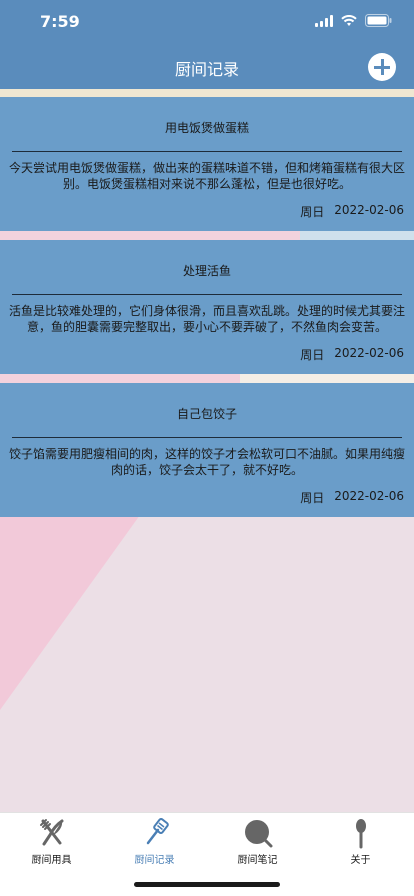 This screenshot has width=414, height=896. What do you see at coordinates (206, 414) in the screenshot?
I see `record-title: 自己包饺子` at bounding box center [206, 414].